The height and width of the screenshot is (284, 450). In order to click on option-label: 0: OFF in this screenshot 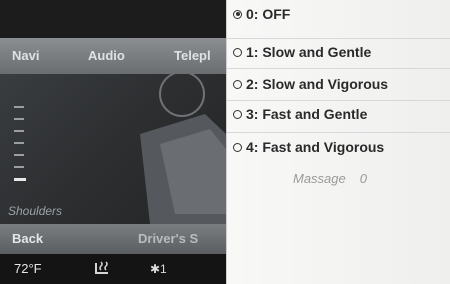, I will do `click(268, 14)`.